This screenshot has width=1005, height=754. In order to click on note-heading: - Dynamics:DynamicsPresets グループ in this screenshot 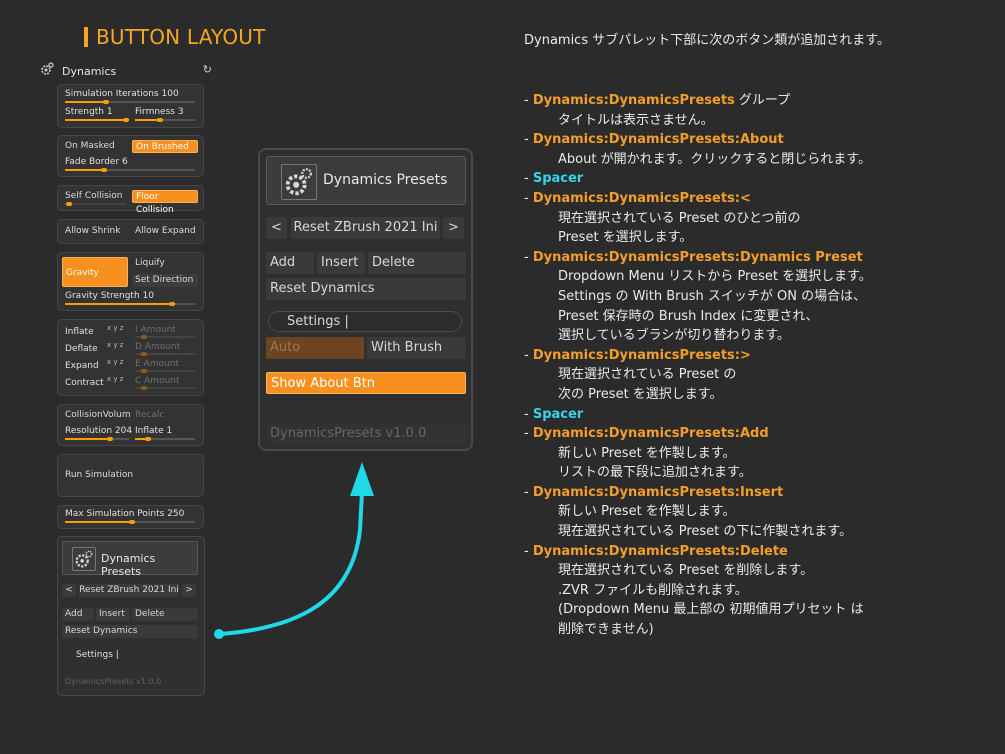, I will do `click(759, 101)`.